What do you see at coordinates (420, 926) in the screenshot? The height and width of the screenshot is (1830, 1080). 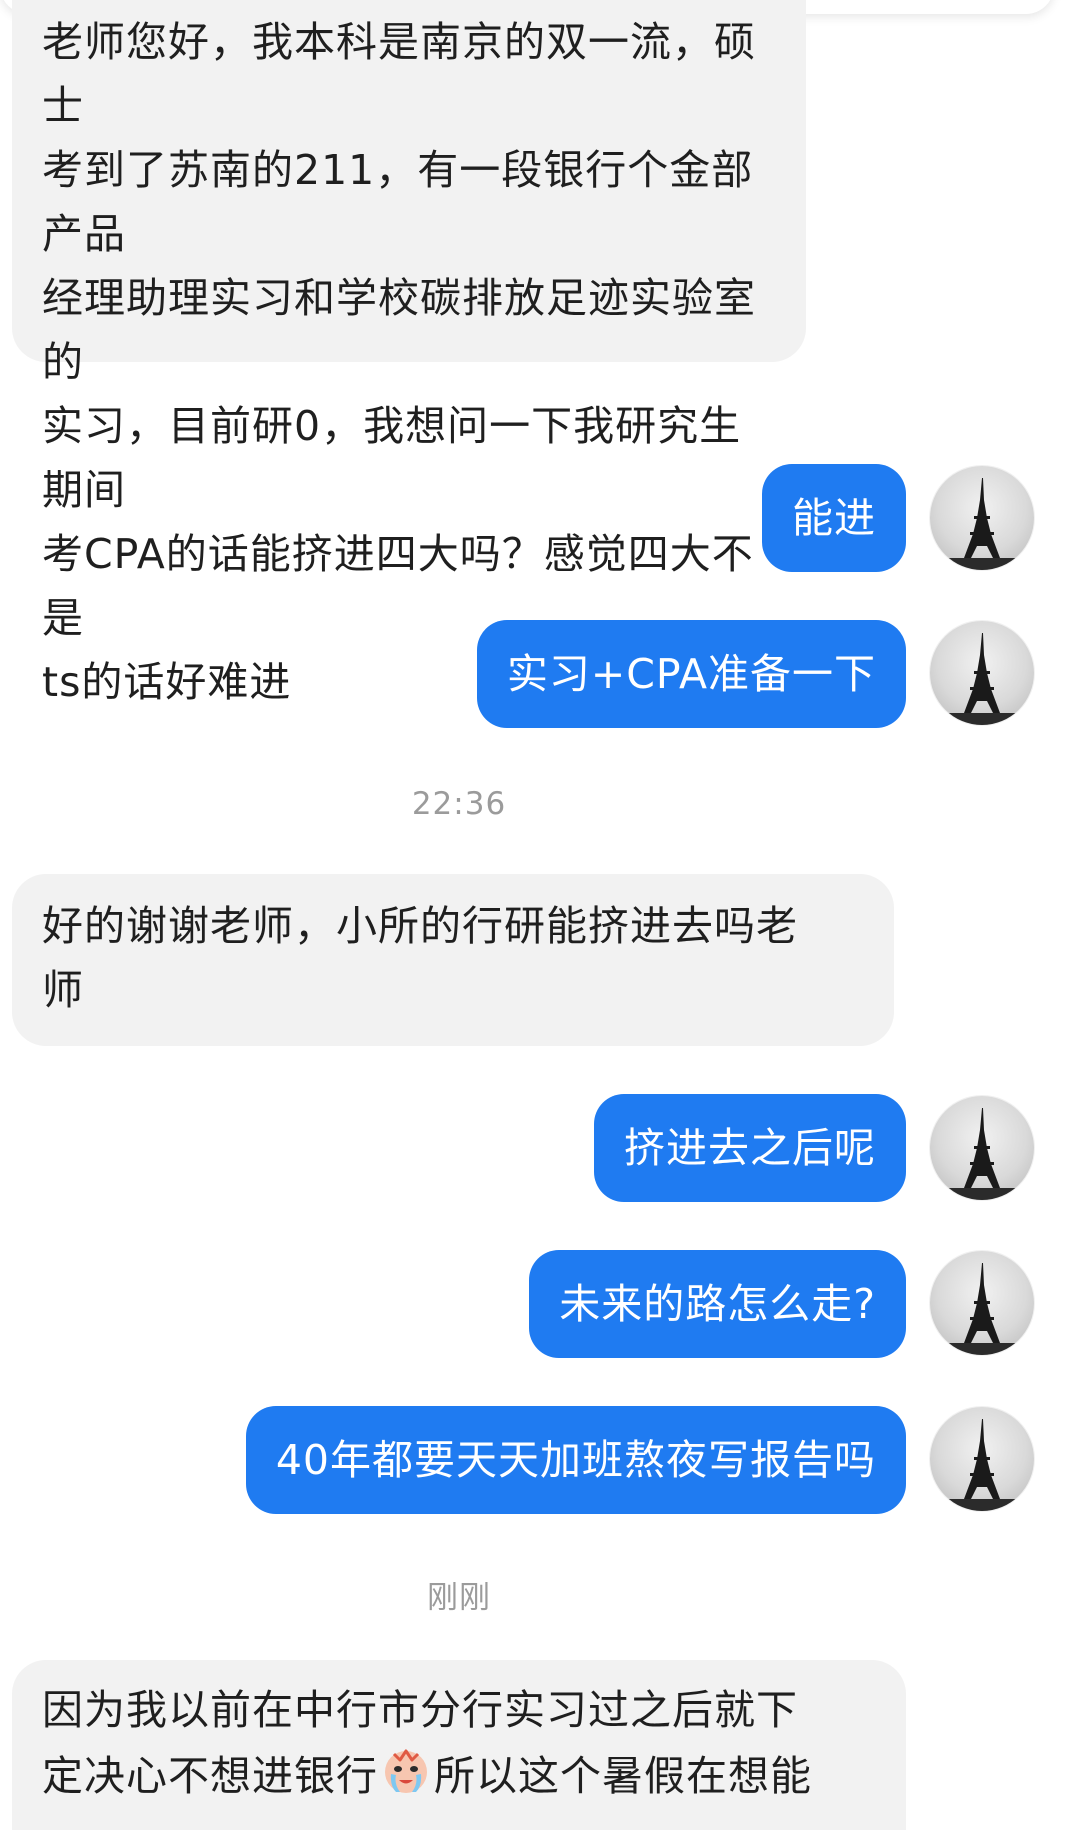 I see `message-line: 好的谢谢老师，小所的行研能挤进去吗老` at bounding box center [420, 926].